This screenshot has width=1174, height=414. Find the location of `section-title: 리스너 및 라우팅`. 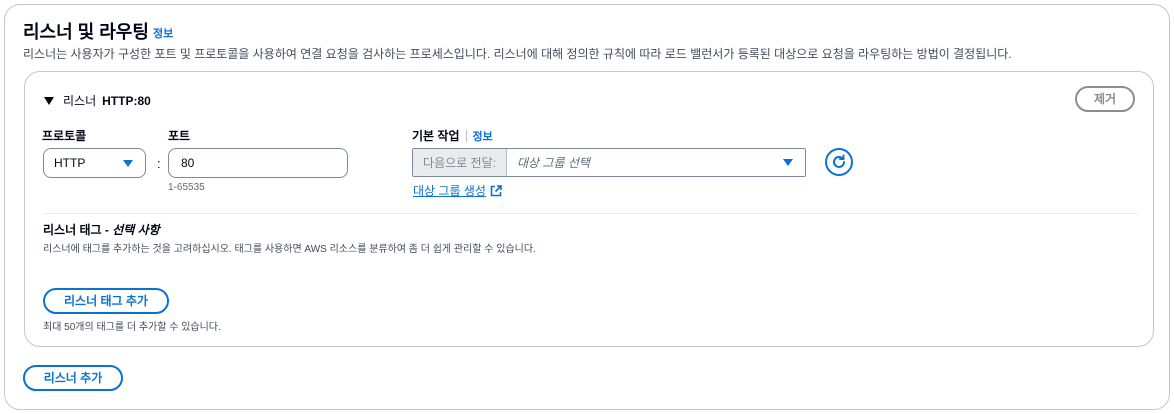

section-title: 리스너 및 라우팅 is located at coordinates (86, 32).